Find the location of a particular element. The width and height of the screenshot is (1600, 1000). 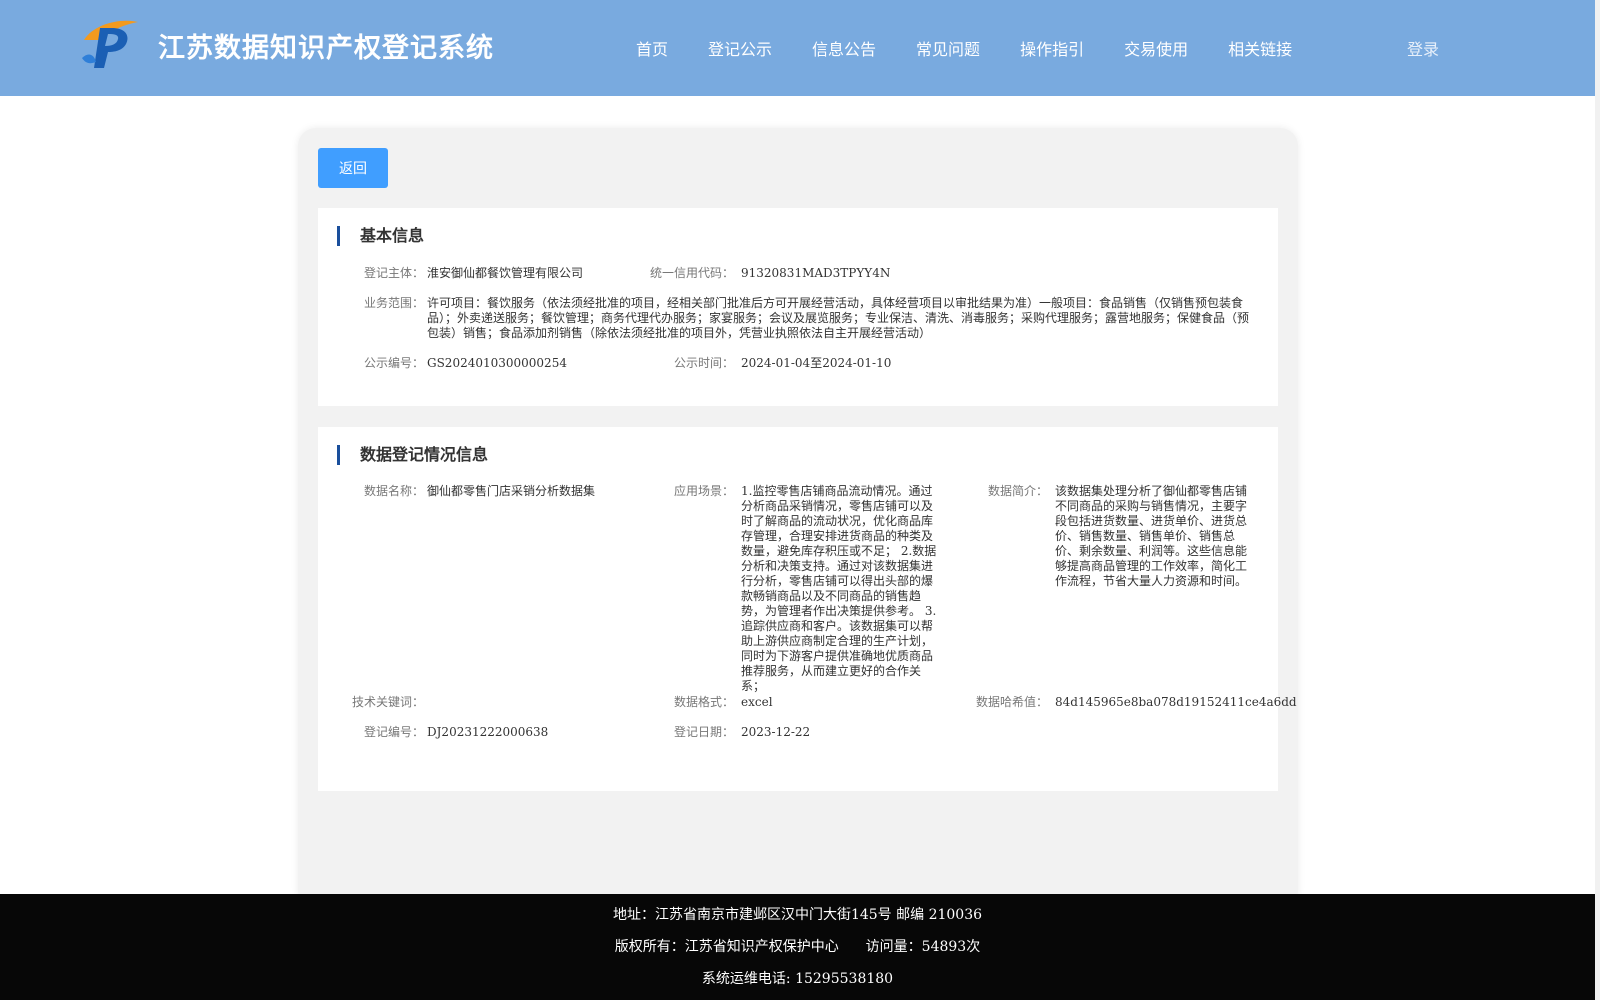

label-credit-code: 统一信用代码： is located at coordinates (691, 273).